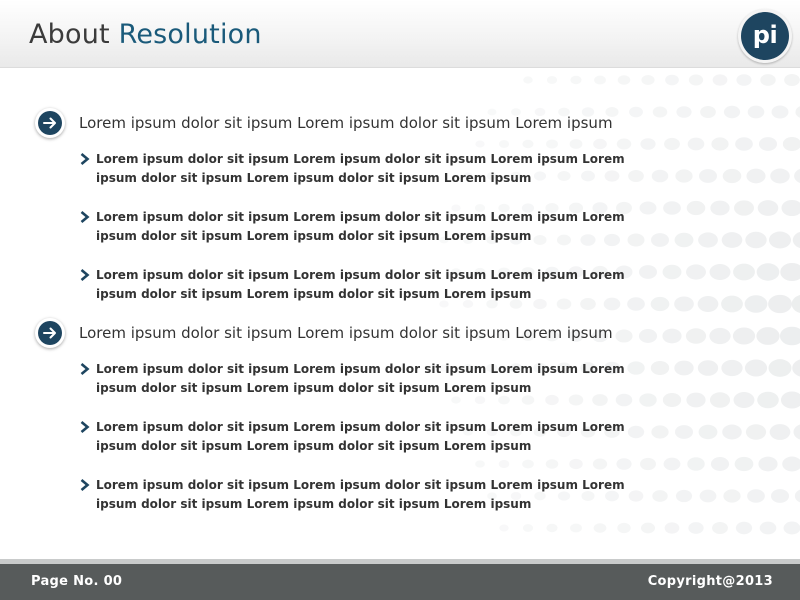  I want to click on pi-logo: pi, so click(765, 36).